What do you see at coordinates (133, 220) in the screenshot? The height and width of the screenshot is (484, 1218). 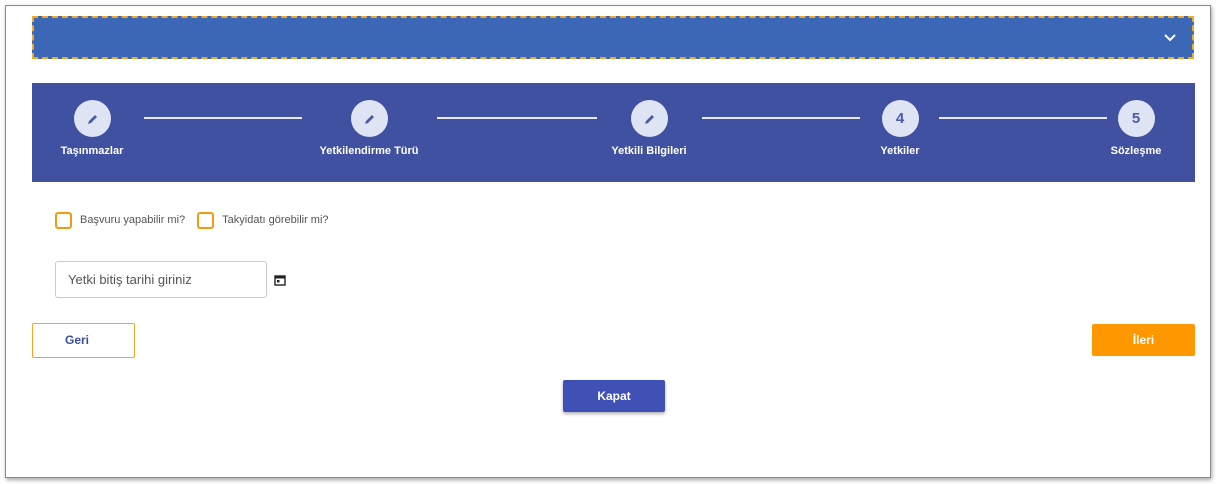 I see `apply-checkbox-label: Başvuru yapabilir mi?` at bounding box center [133, 220].